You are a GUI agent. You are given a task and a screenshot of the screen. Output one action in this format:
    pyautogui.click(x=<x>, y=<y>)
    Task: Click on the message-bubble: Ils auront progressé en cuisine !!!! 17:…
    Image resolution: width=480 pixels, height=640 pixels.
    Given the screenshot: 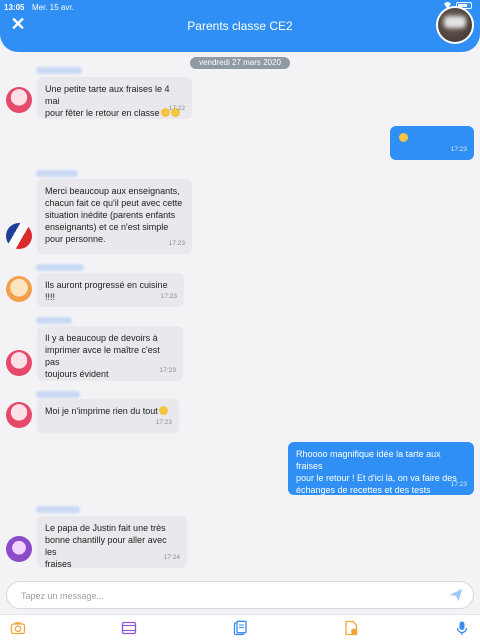 What is the action you would take?
    pyautogui.click(x=110, y=290)
    